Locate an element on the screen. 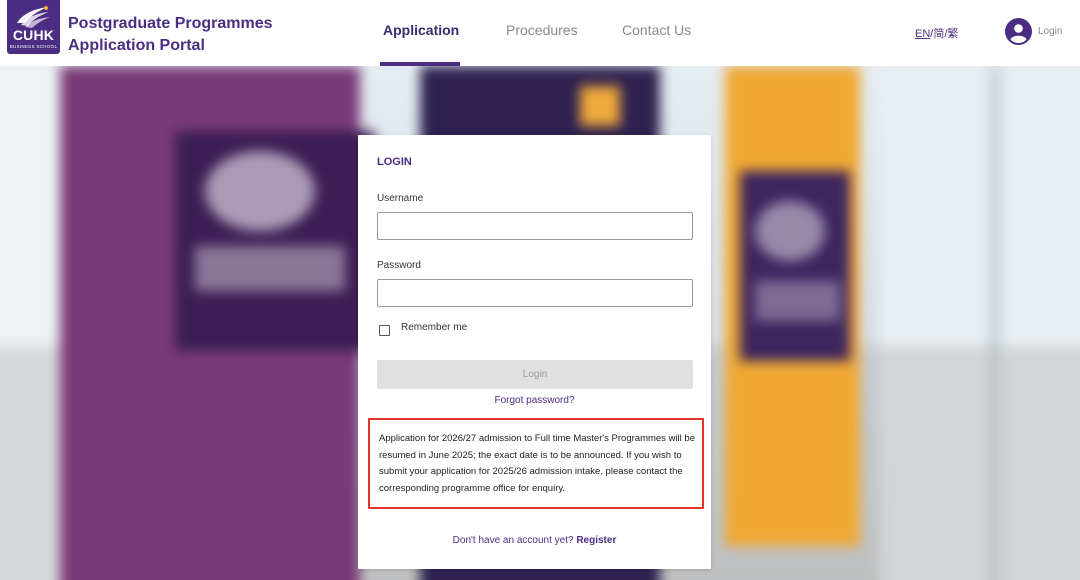  nav-tab-procedures: Procedures is located at coordinates (542, 30).